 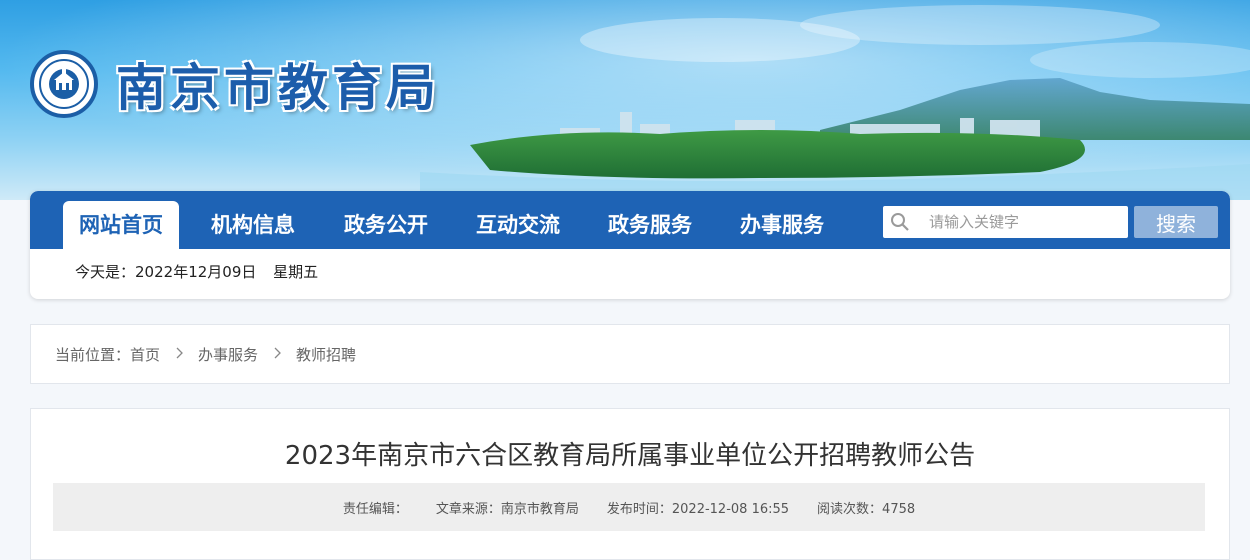 I want to click on breadcrumb-affairs-link: 办事服务, so click(x=228, y=354).